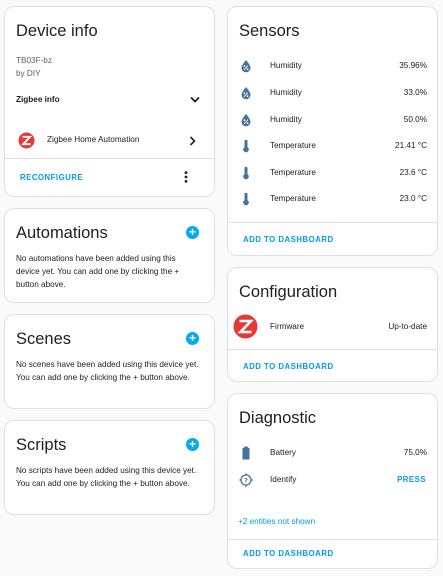 The height and width of the screenshot is (576, 443). Describe the element at coordinates (415, 92) in the screenshot. I see `sensor-value: 33.0%` at that location.